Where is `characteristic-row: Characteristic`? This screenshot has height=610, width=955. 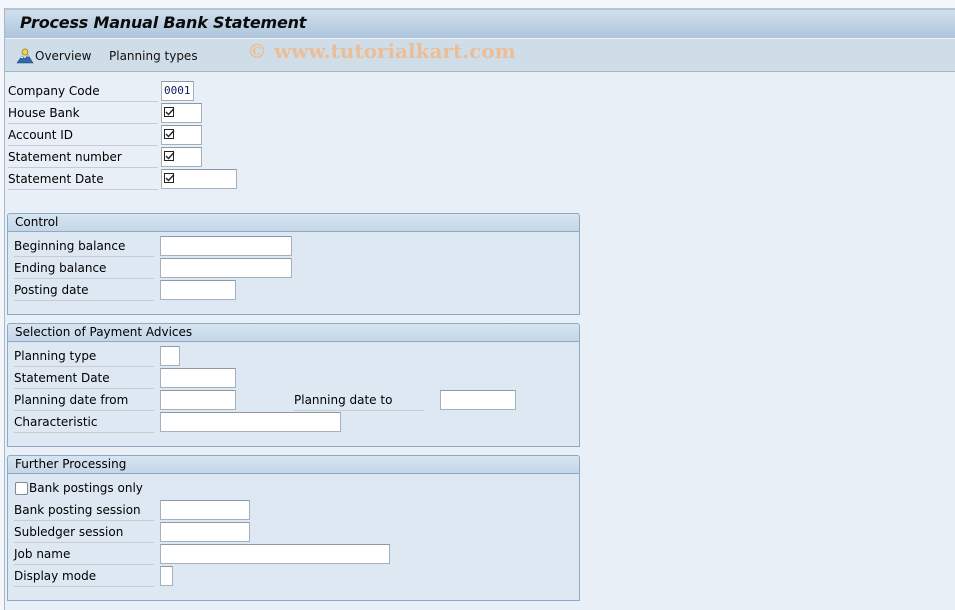
characteristic-row: Characteristic is located at coordinates (214, 422).